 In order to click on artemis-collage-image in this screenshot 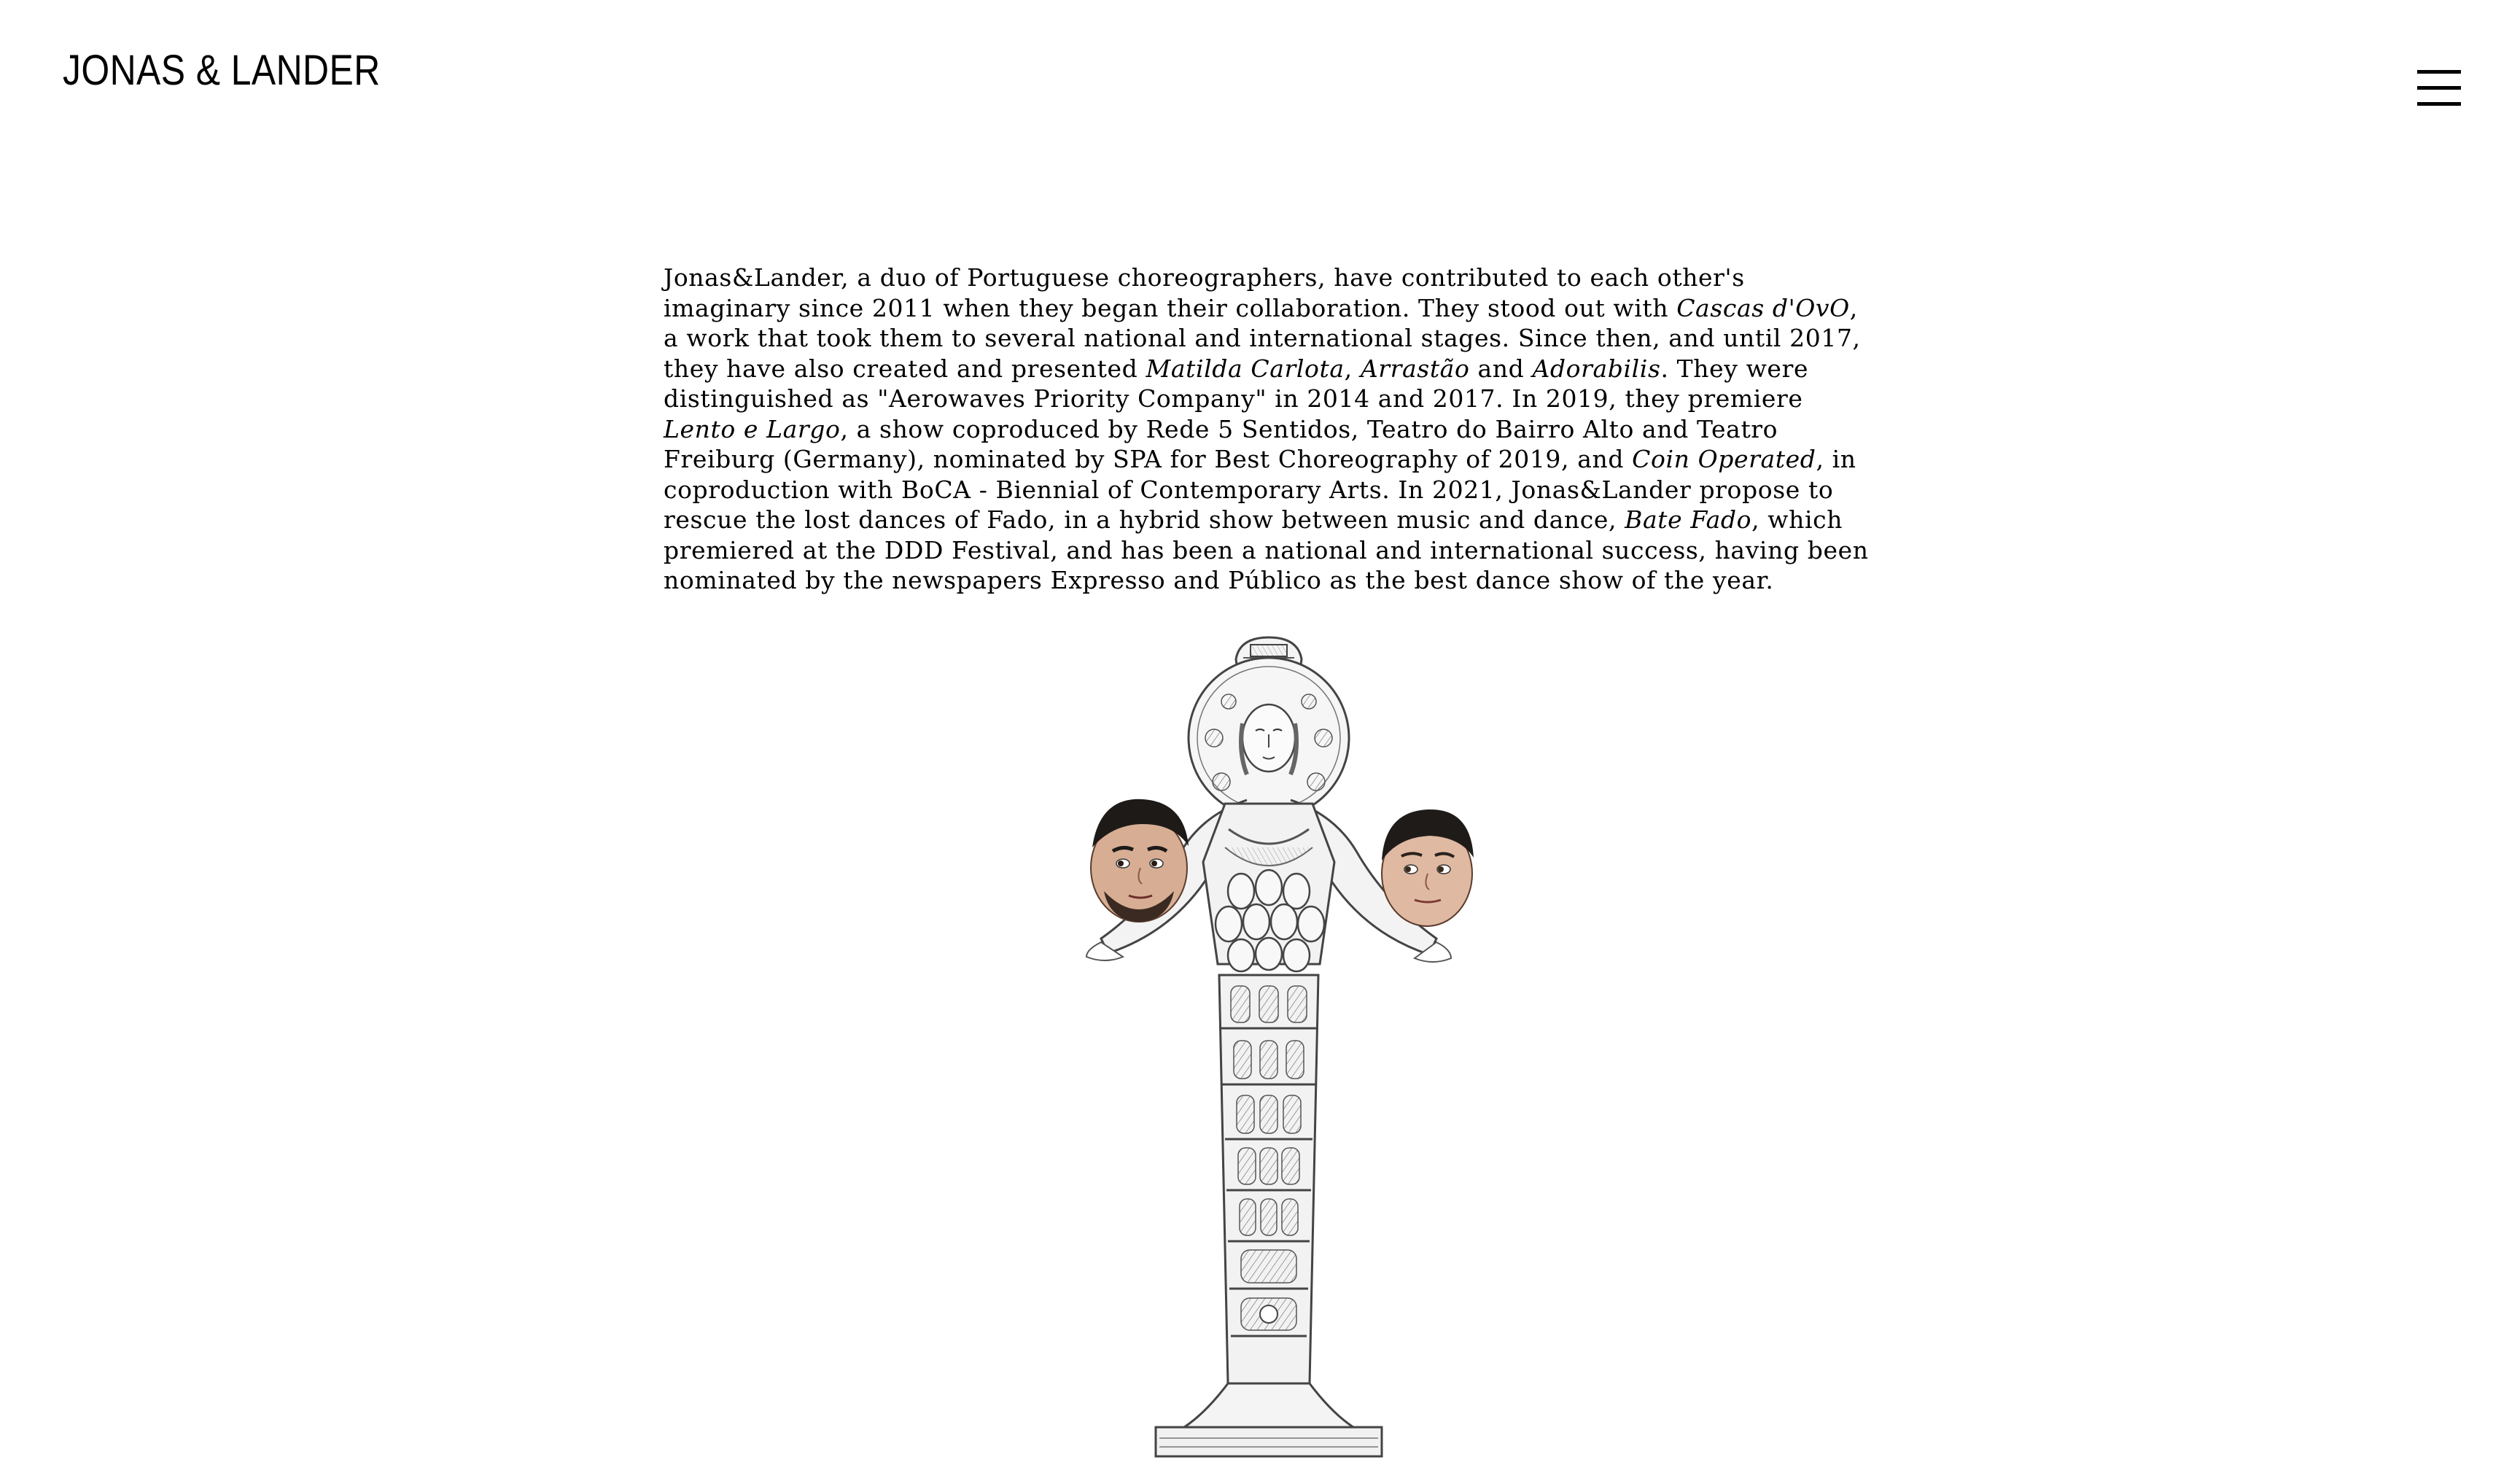, I will do `click(1269, 1044)`.